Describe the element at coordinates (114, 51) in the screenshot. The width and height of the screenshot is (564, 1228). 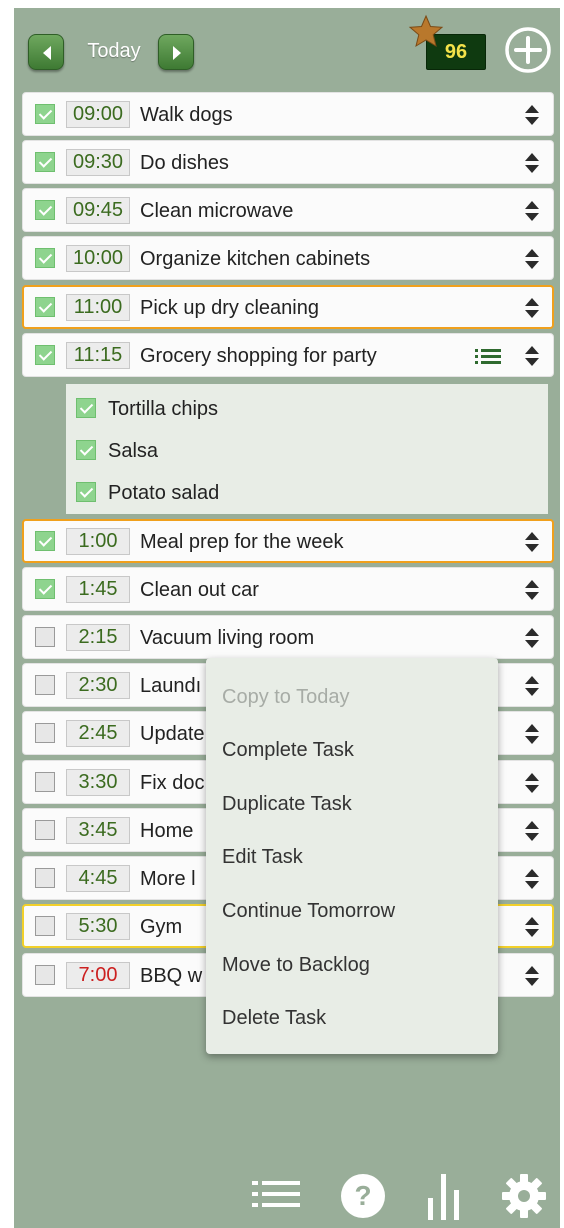
I see `day-label: Today` at that location.